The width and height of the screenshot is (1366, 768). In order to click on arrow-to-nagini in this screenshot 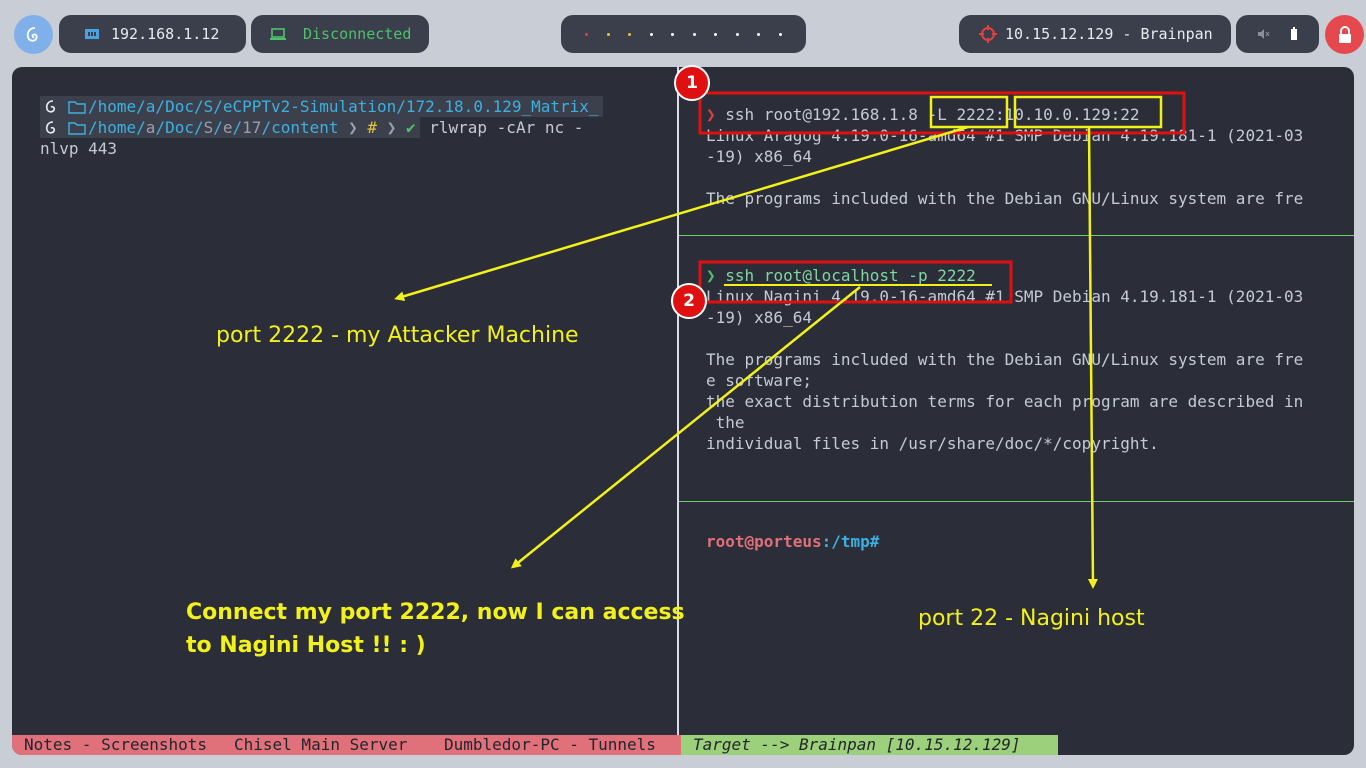, I will do `click(1092, 357)`.